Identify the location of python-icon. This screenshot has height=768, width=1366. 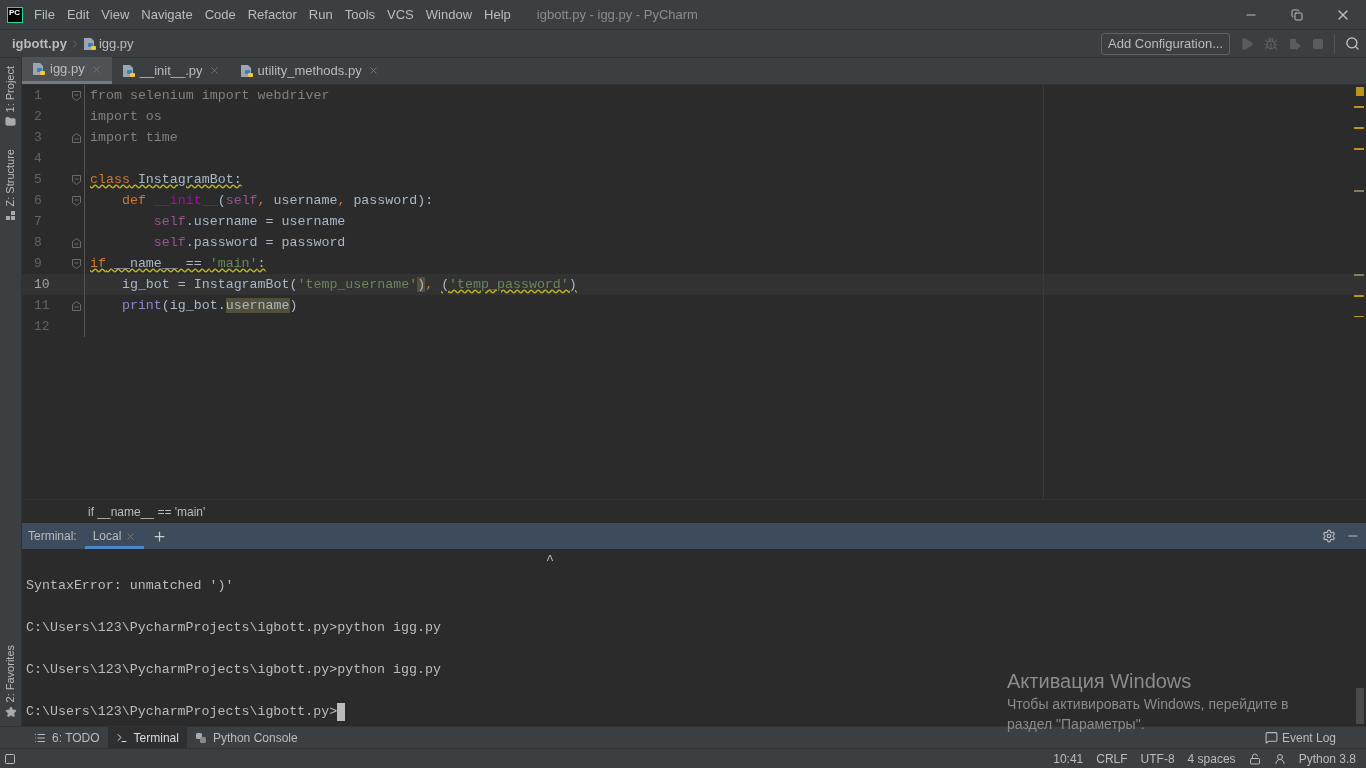
(200, 737).